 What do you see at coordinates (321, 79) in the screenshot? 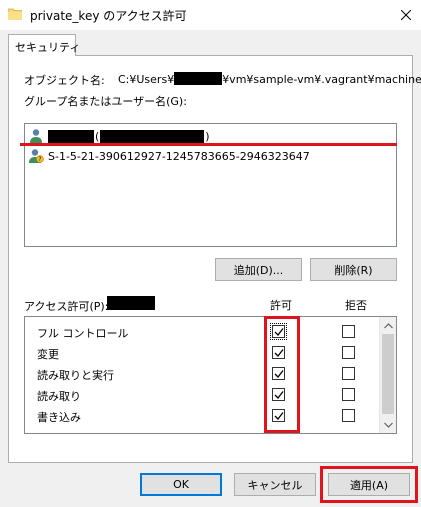
I see `object-path-suffix: ¥vm¥sample-vm¥.vagrant¥machine` at bounding box center [321, 79].